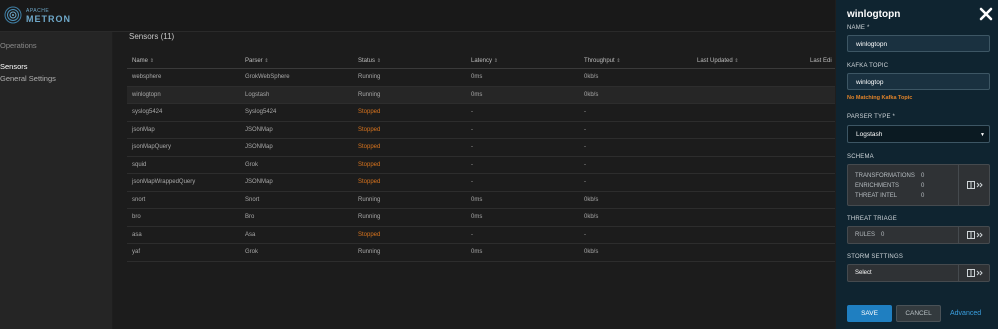 This screenshot has width=998, height=329. What do you see at coordinates (986, 14) in the screenshot?
I see `close-icon` at bounding box center [986, 14].